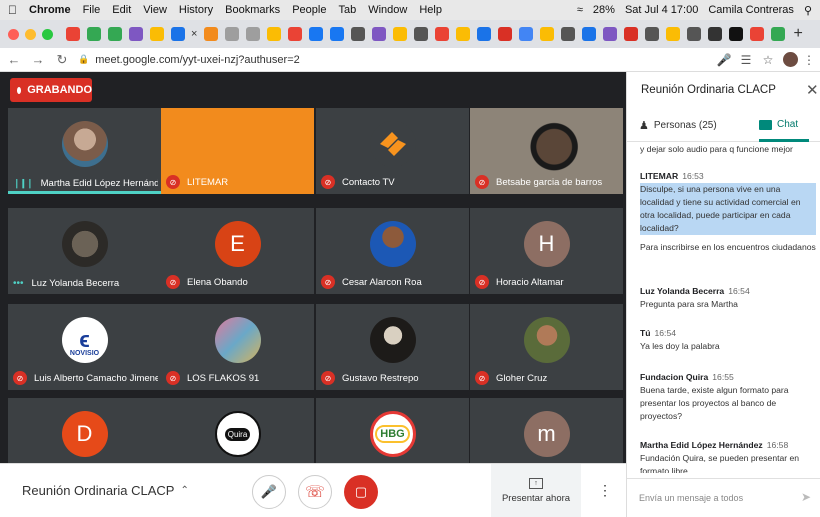 This screenshot has width=820, height=517. I want to click on chevron-up-icon: ⌃, so click(184, 490).